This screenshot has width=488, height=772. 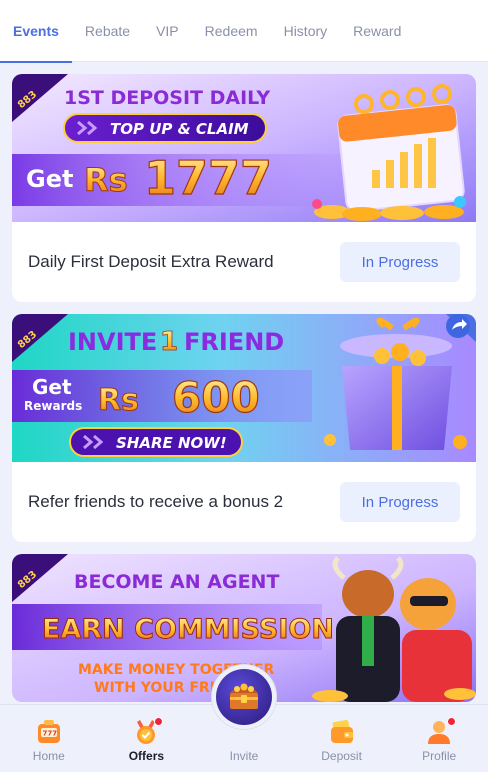 What do you see at coordinates (171, 443) in the screenshot?
I see `share-now-text: SHARE NOW!` at bounding box center [171, 443].